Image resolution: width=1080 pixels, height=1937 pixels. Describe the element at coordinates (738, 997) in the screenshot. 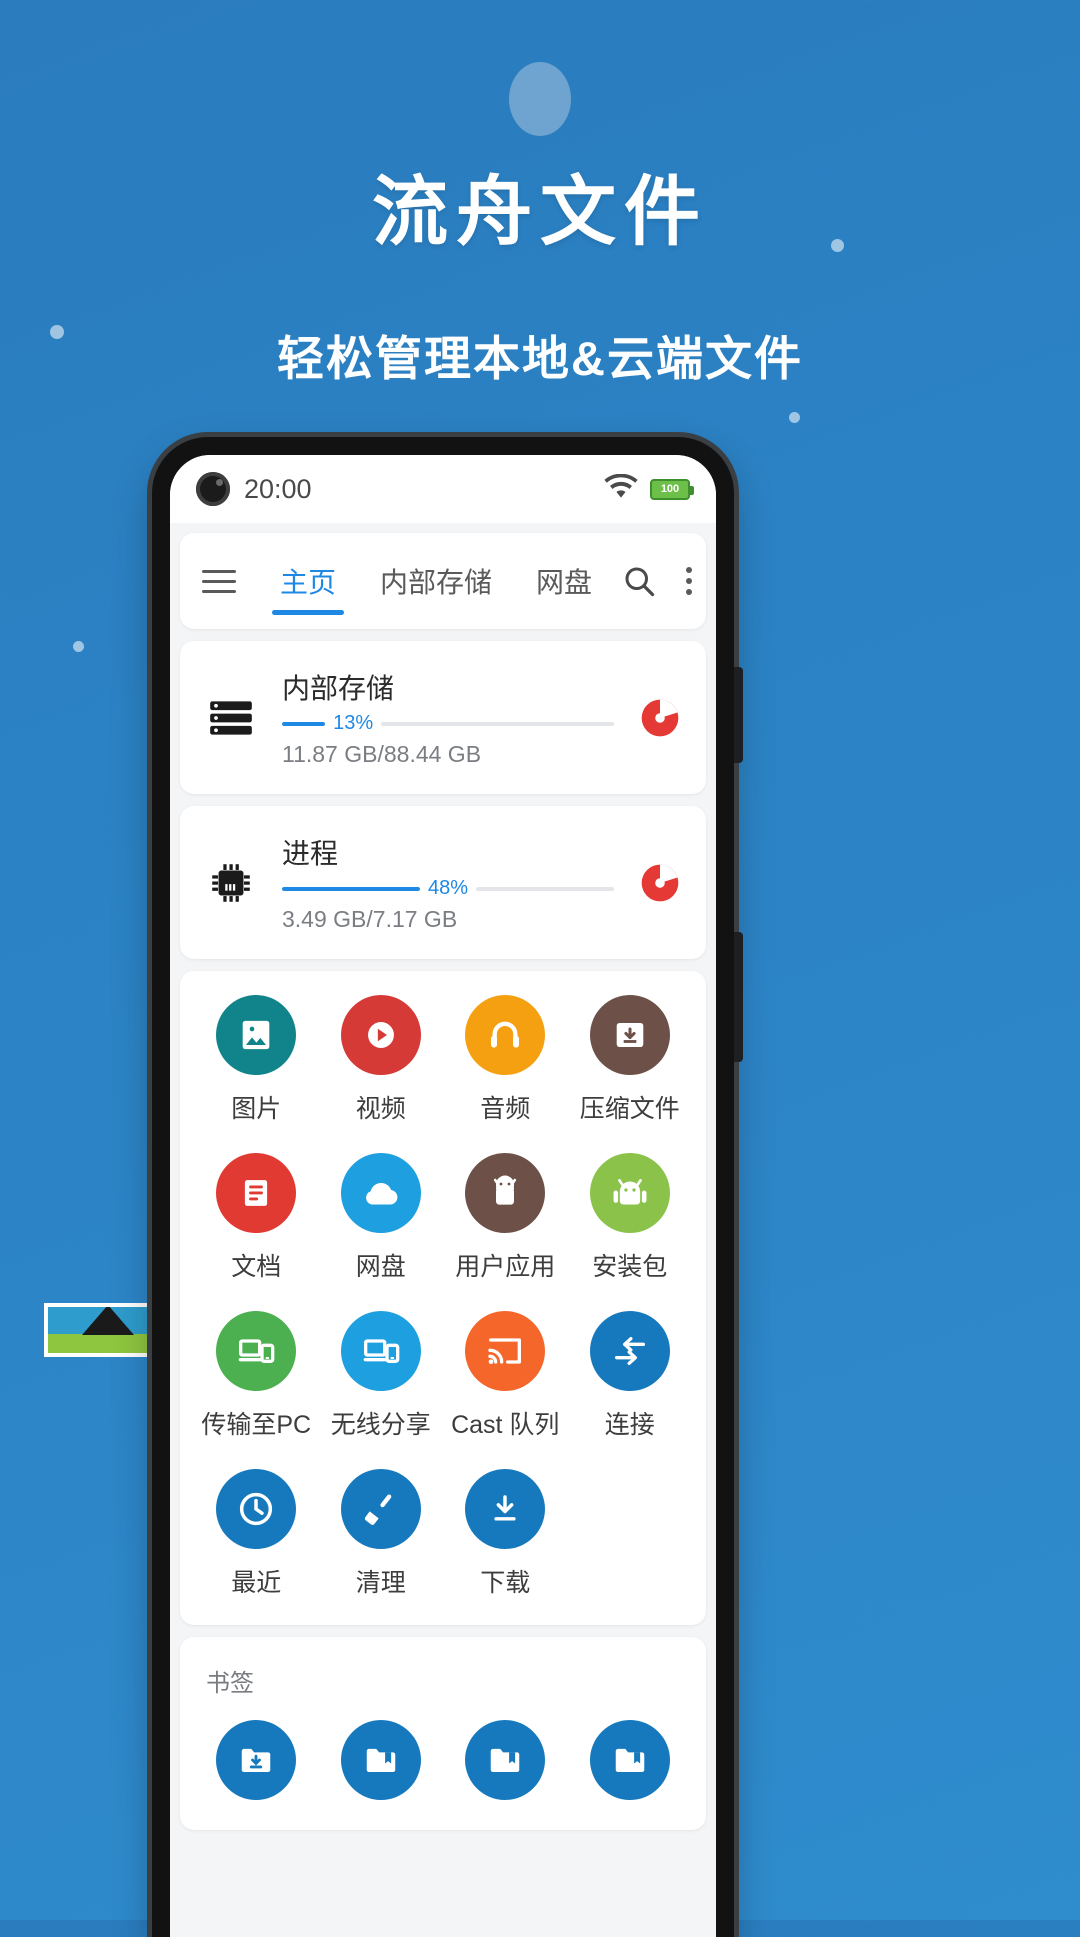

I see `phone-power-button` at that location.